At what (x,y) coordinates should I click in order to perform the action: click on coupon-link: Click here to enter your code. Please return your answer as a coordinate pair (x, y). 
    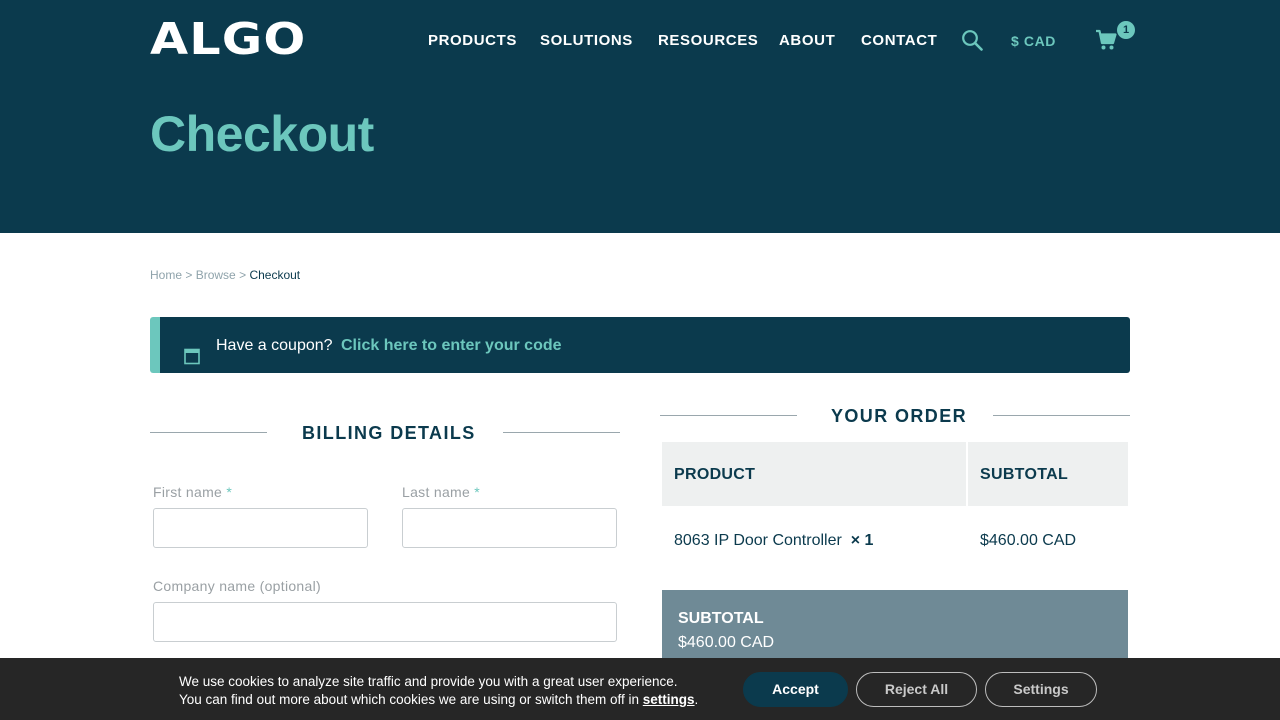
    Looking at the image, I should click on (451, 345).